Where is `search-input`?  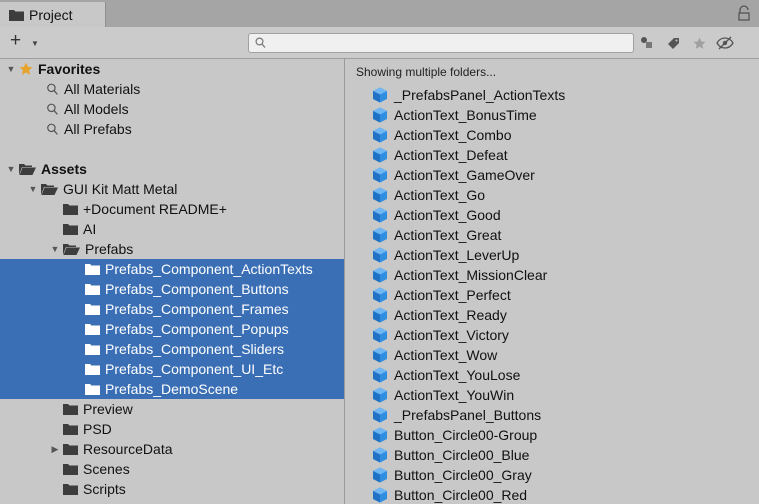 search-input is located at coordinates (450, 44).